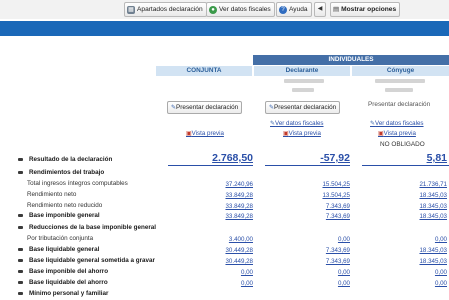 The image size is (449, 300). I want to click on resultado-text: Resultado de la declaración, so click(71, 159).